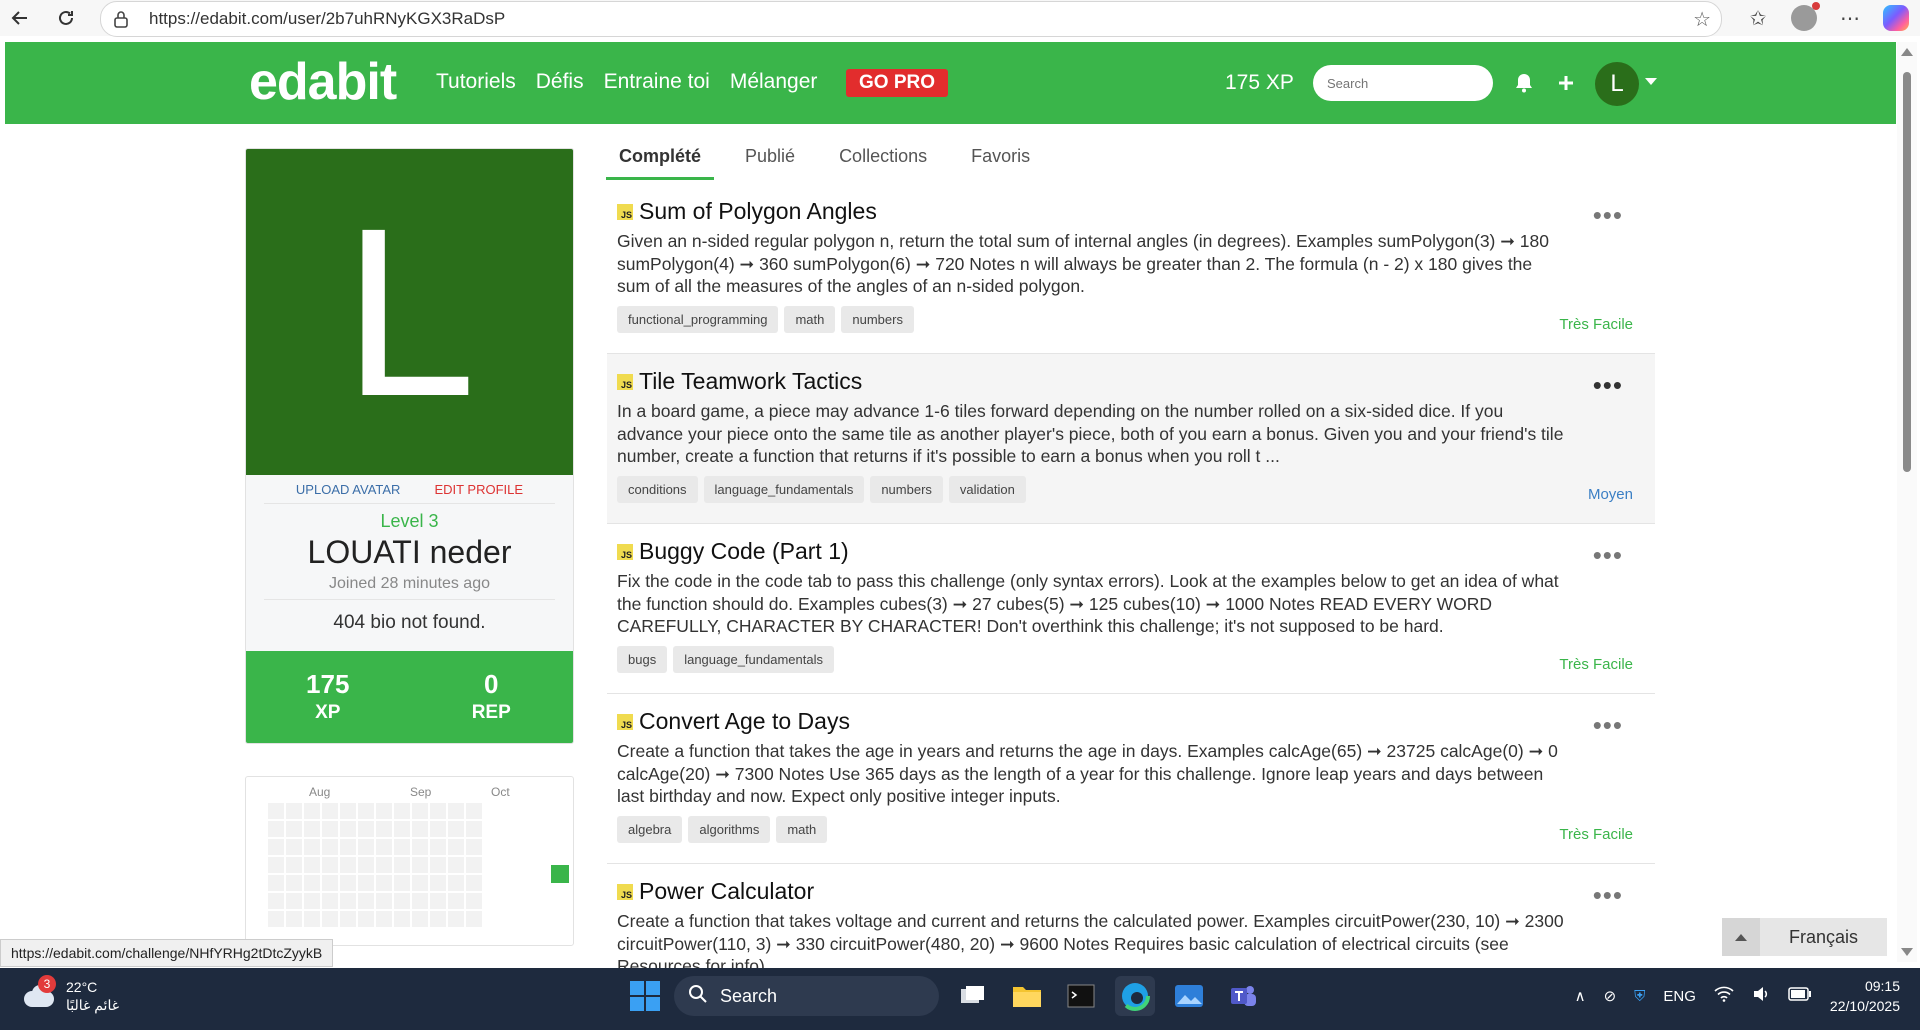 This screenshot has height=1030, width=1920. I want to click on profile-avatar: L, so click(409, 312).